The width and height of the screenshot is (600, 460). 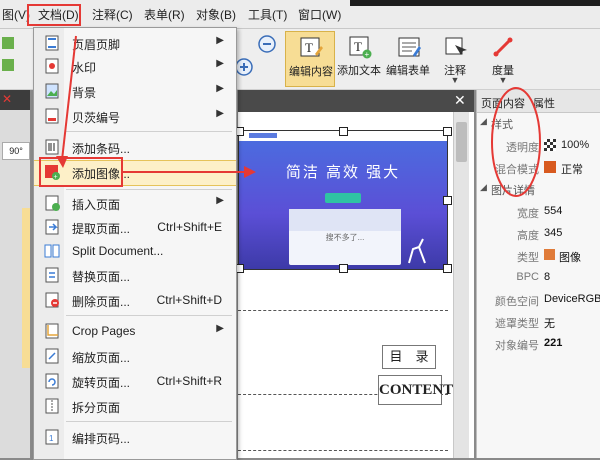 What do you see at coordinates (16, 14) in the screenshot?
I see `menu-view: 图(V)` at bounding box center [16, 14].